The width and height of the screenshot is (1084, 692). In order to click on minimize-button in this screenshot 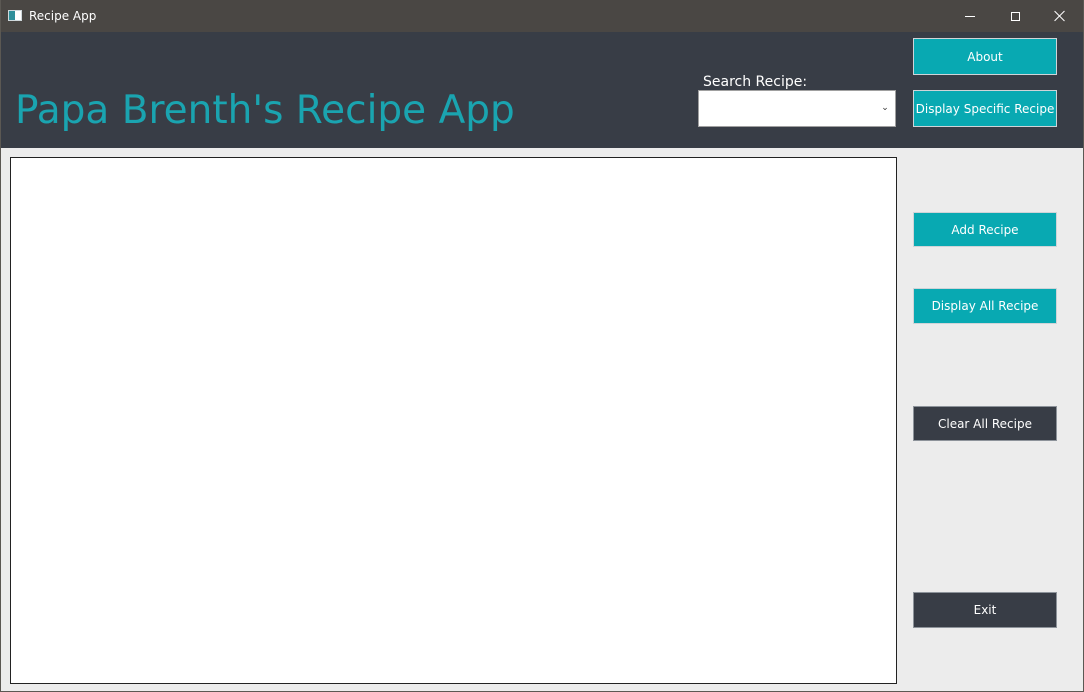, I will do `click(970, 16)`.